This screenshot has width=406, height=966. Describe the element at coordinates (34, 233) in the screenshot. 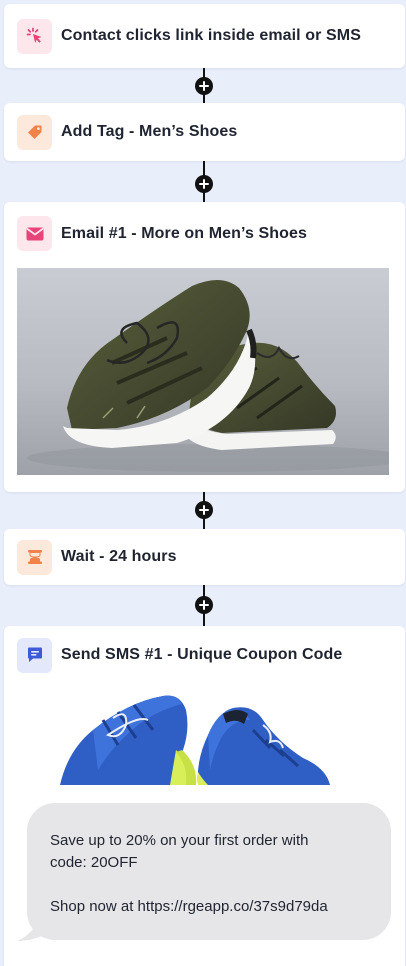

I see `envelope-icon` at that location.